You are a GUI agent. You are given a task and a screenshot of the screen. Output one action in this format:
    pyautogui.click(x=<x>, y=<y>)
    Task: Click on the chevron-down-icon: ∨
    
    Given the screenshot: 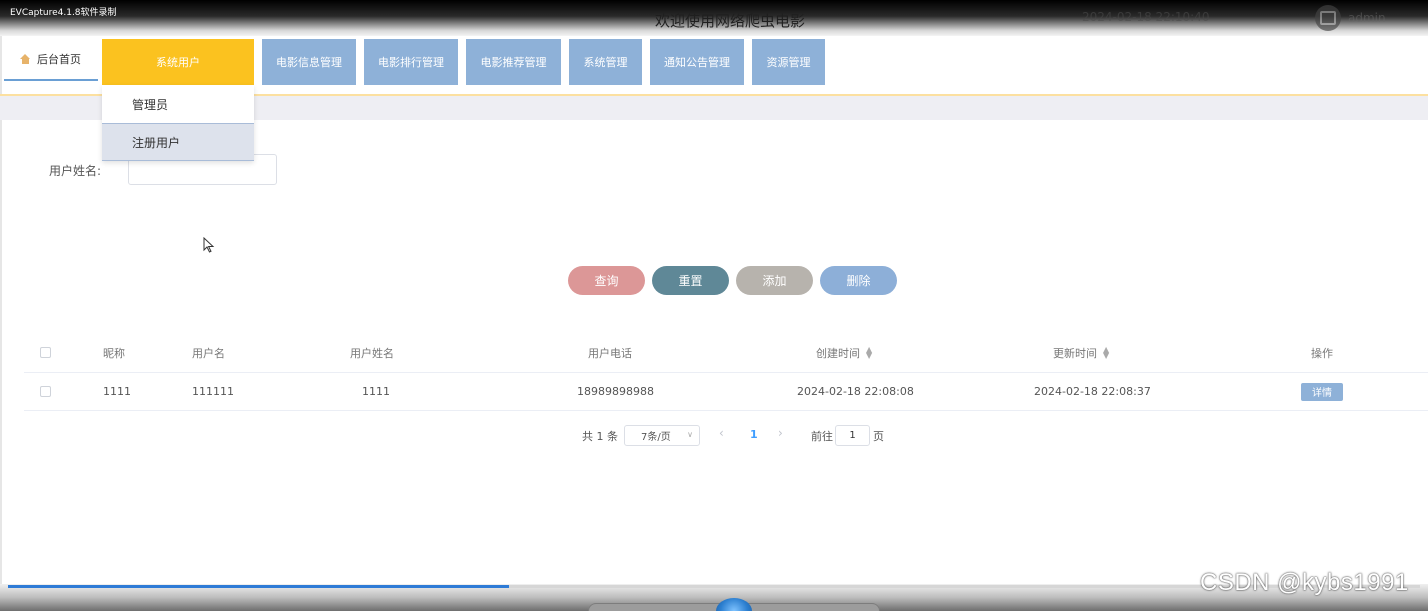 What is the action you would take?
    pyautogui.click(x=690, y=434)
    